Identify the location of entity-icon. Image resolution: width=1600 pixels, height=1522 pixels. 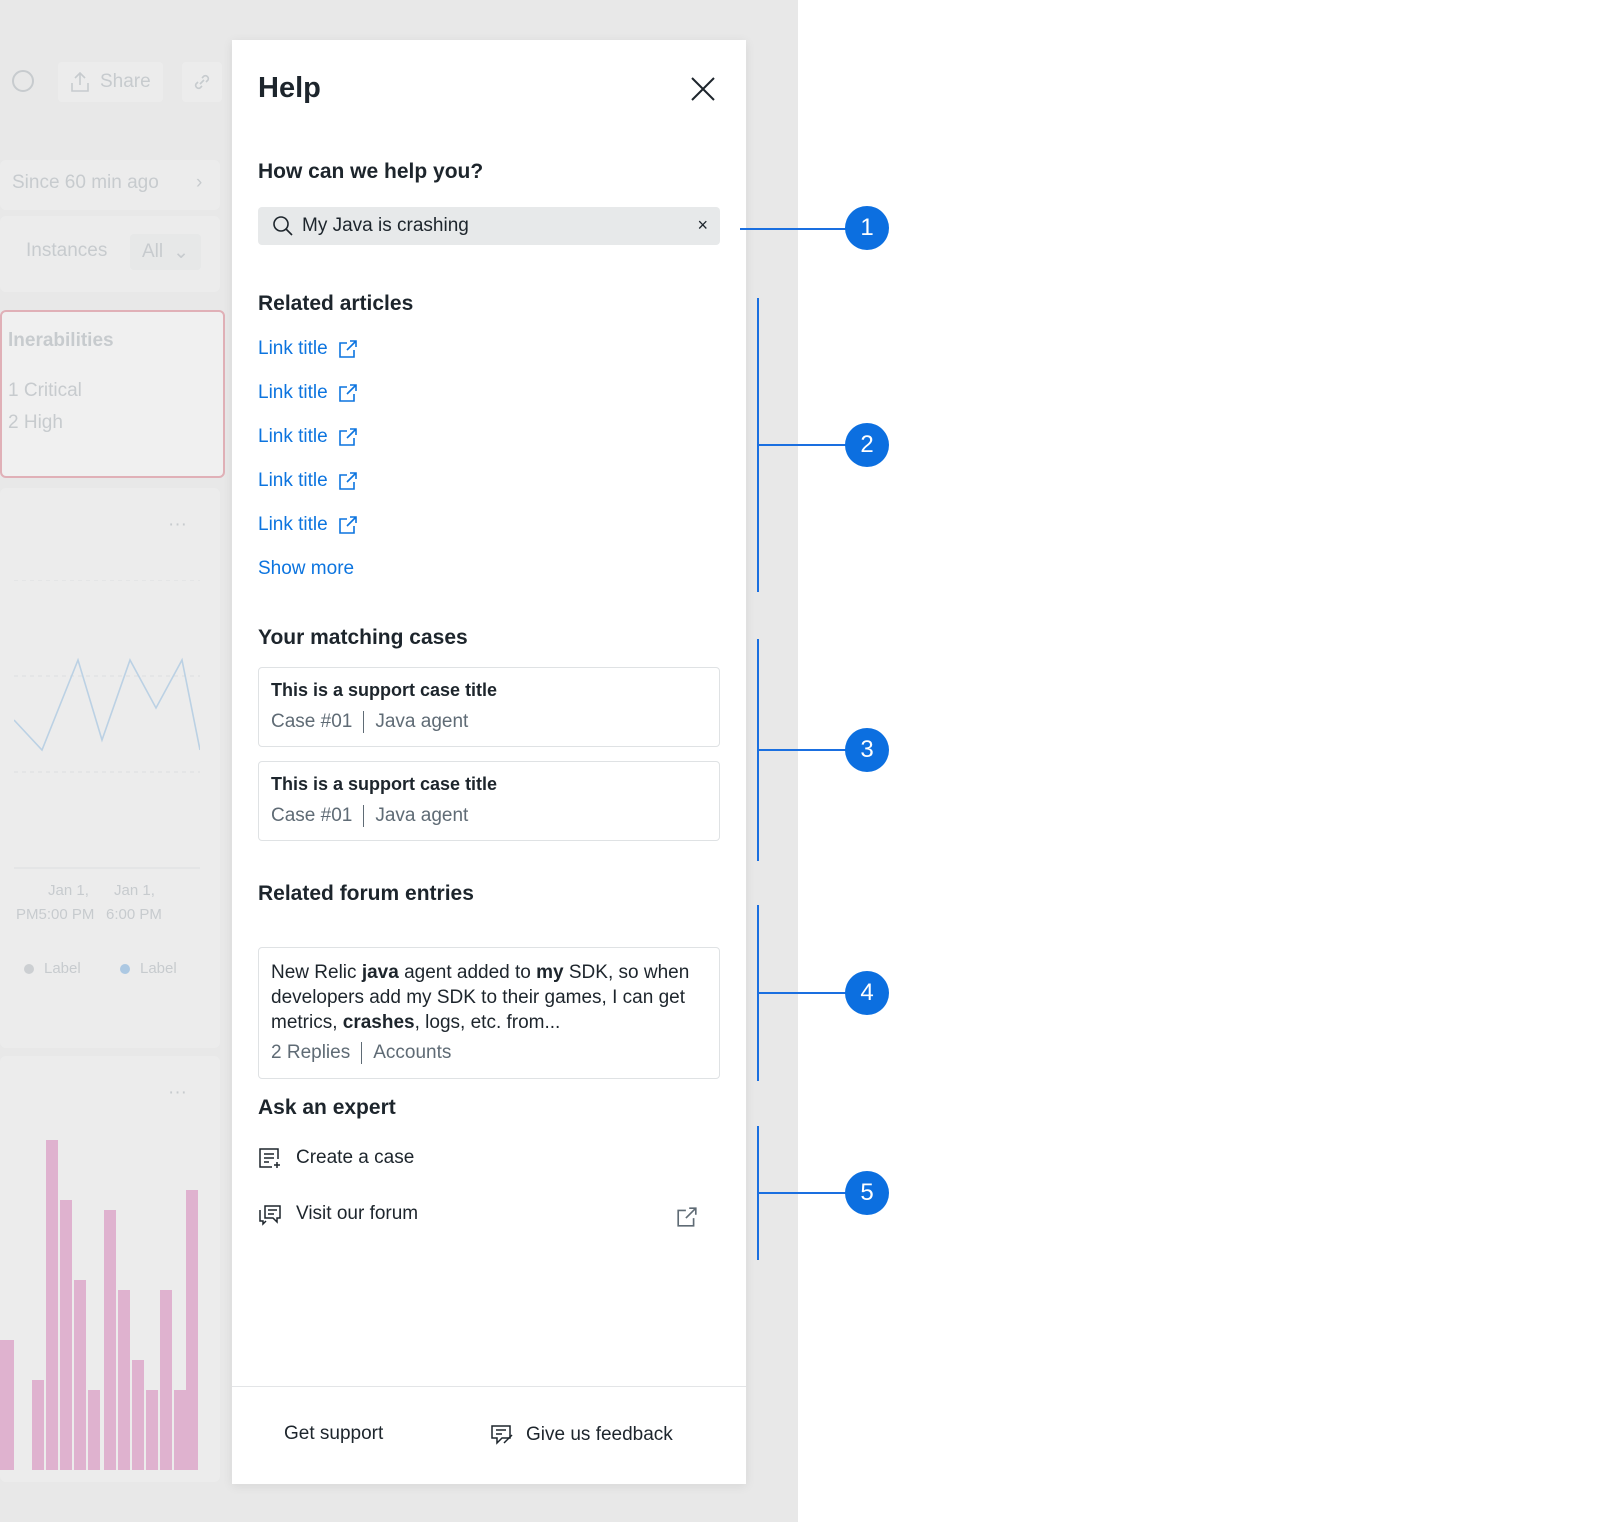
(23, 81).